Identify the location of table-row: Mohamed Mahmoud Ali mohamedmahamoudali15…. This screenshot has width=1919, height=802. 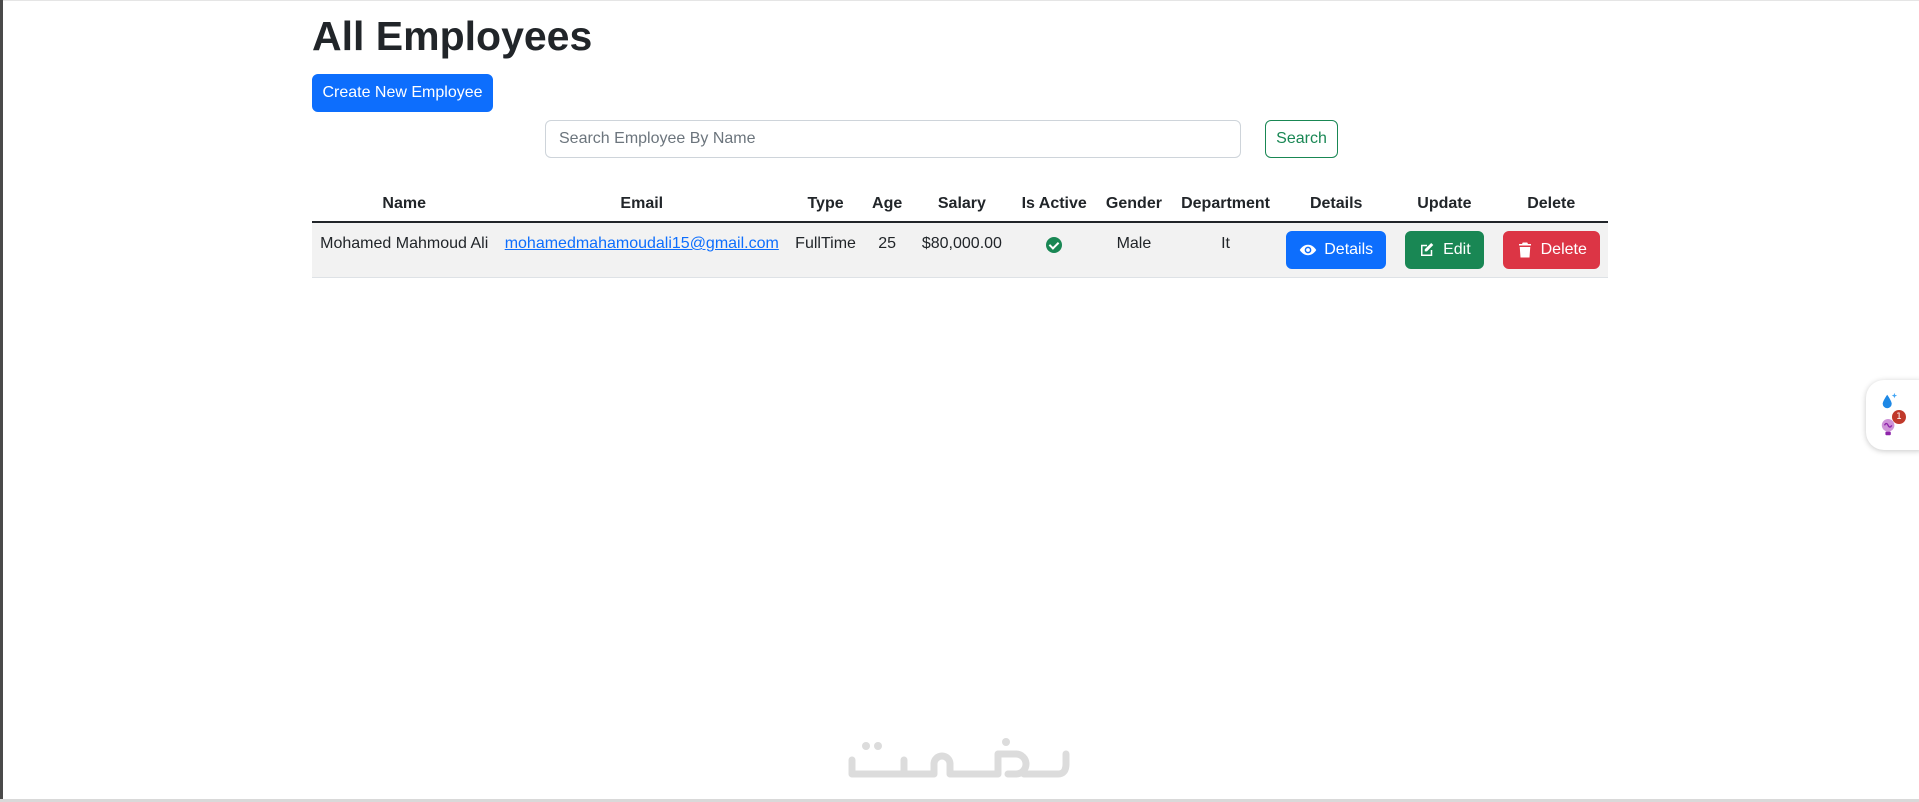
(960, 250).